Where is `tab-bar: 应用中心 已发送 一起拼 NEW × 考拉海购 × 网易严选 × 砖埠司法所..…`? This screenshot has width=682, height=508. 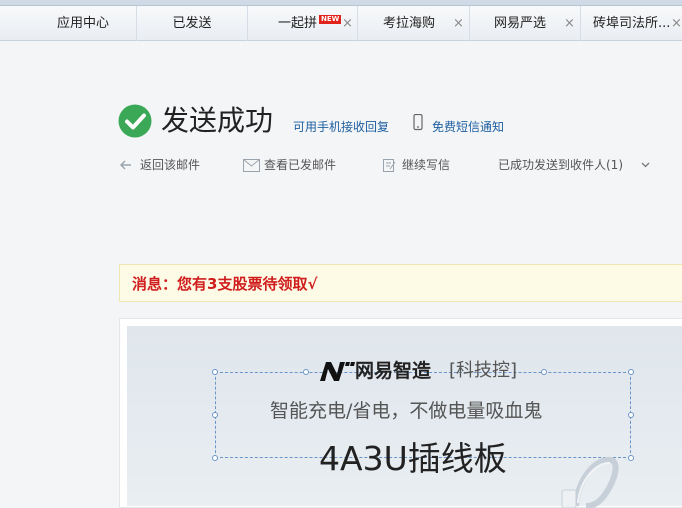
tab-bar: 应用中心 已发送 一起拼 NEW × 考拉海购 × 网易严选 × 砖埠司法所..… is located at coordinates (341, 20).